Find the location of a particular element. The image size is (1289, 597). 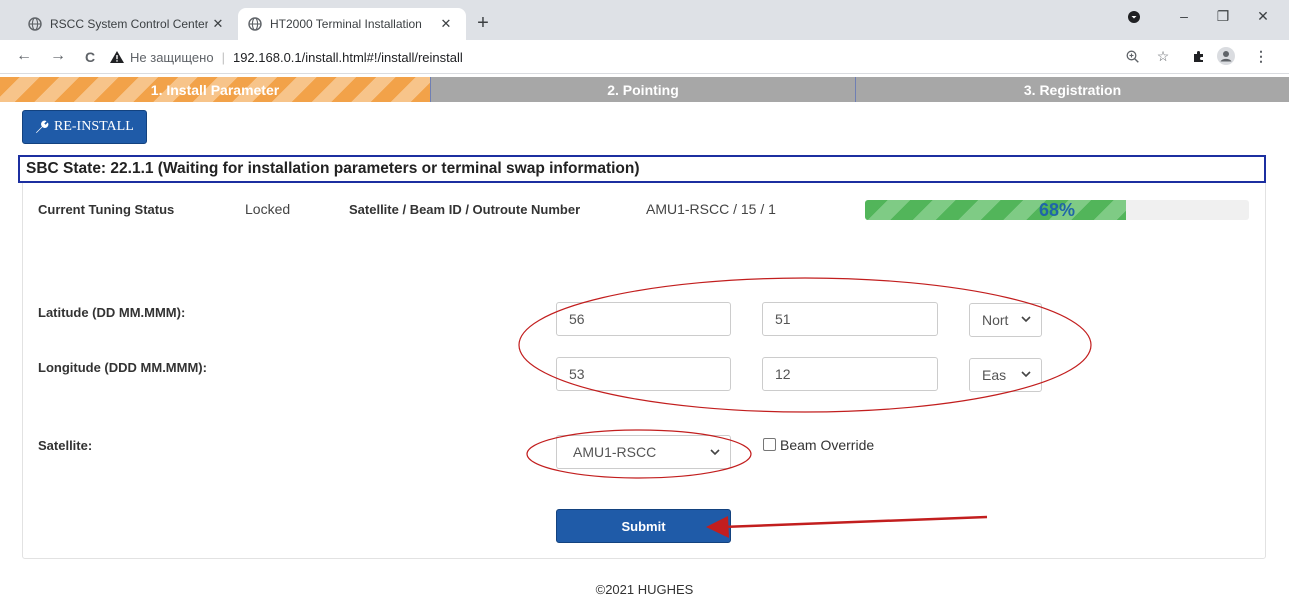

close-window-button: ✕ is located at coordinates (1263, 16).